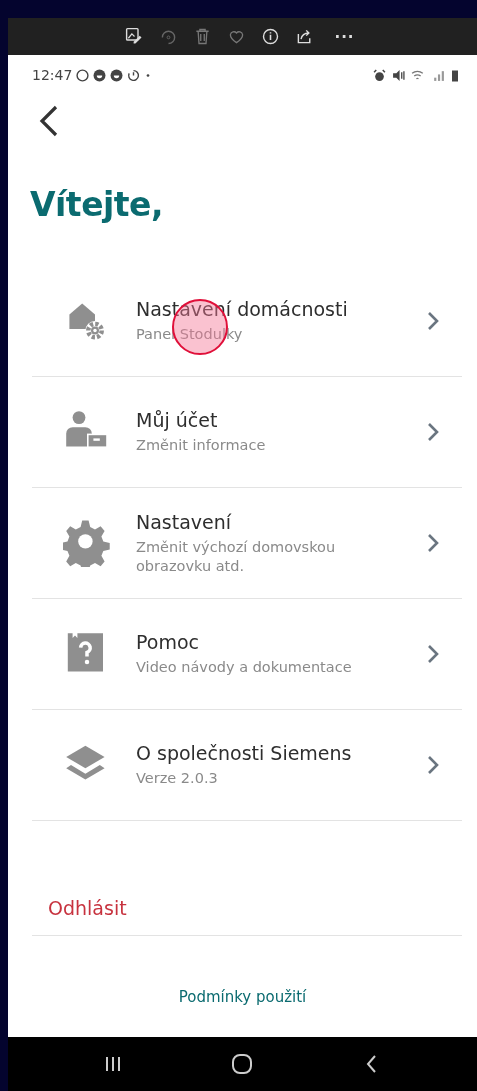 This screenshot has width=477, height=1091. I want to click on circle-icon, so click(83, 75).